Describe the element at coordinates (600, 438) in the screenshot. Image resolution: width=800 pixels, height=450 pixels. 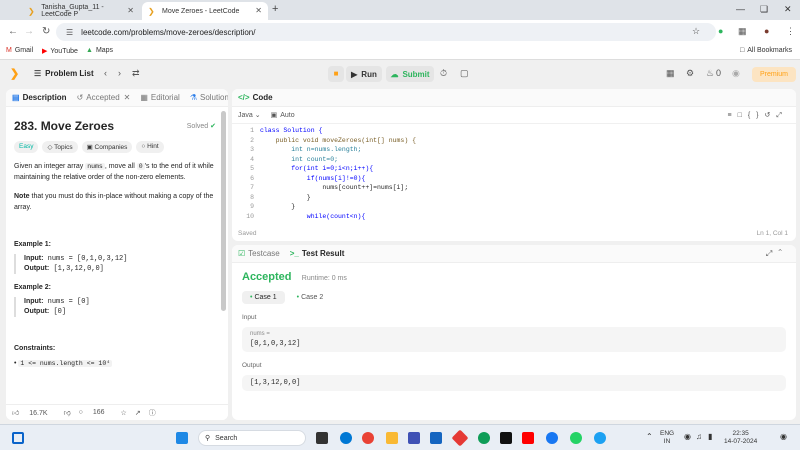
I see `messenger-icon` at that location.